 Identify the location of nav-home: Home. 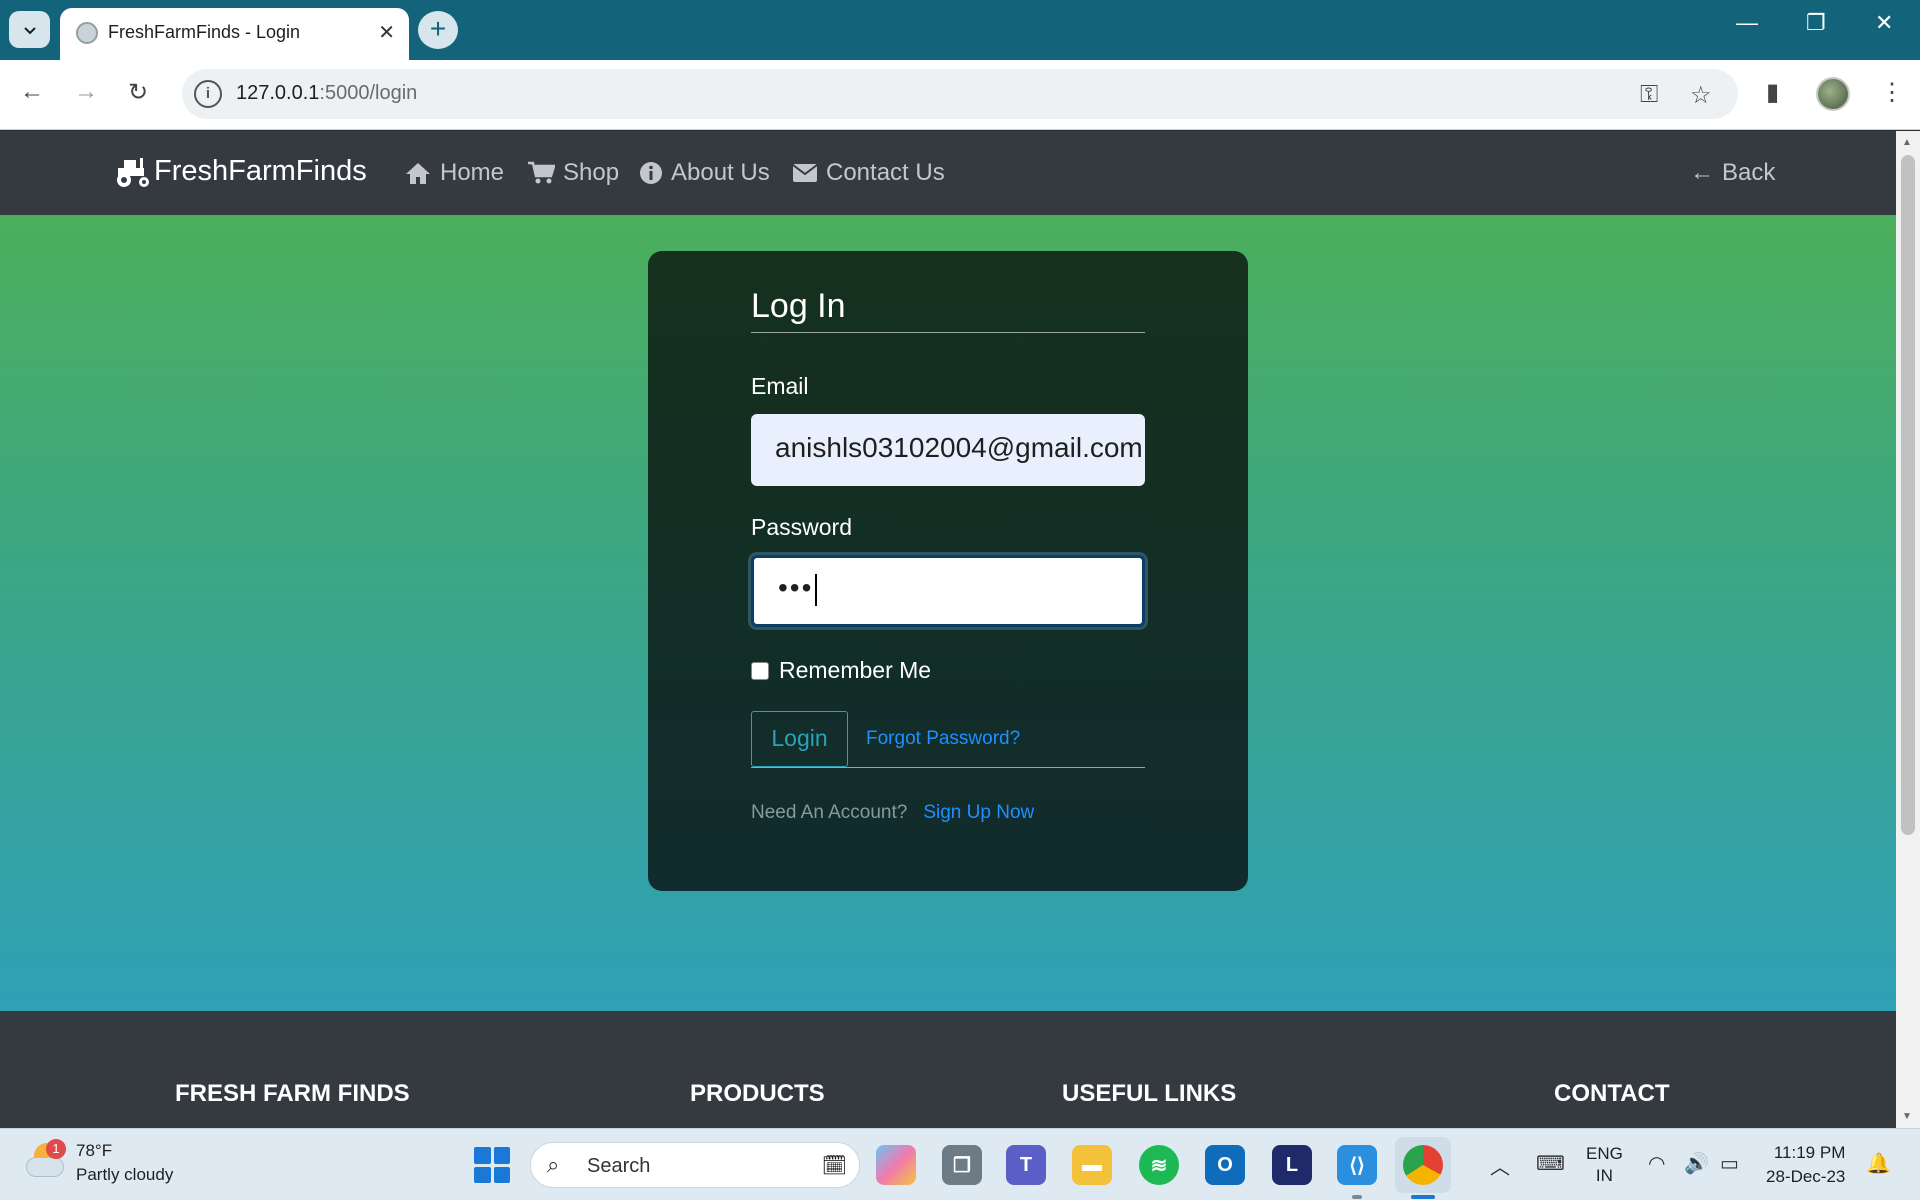
(454, 173).